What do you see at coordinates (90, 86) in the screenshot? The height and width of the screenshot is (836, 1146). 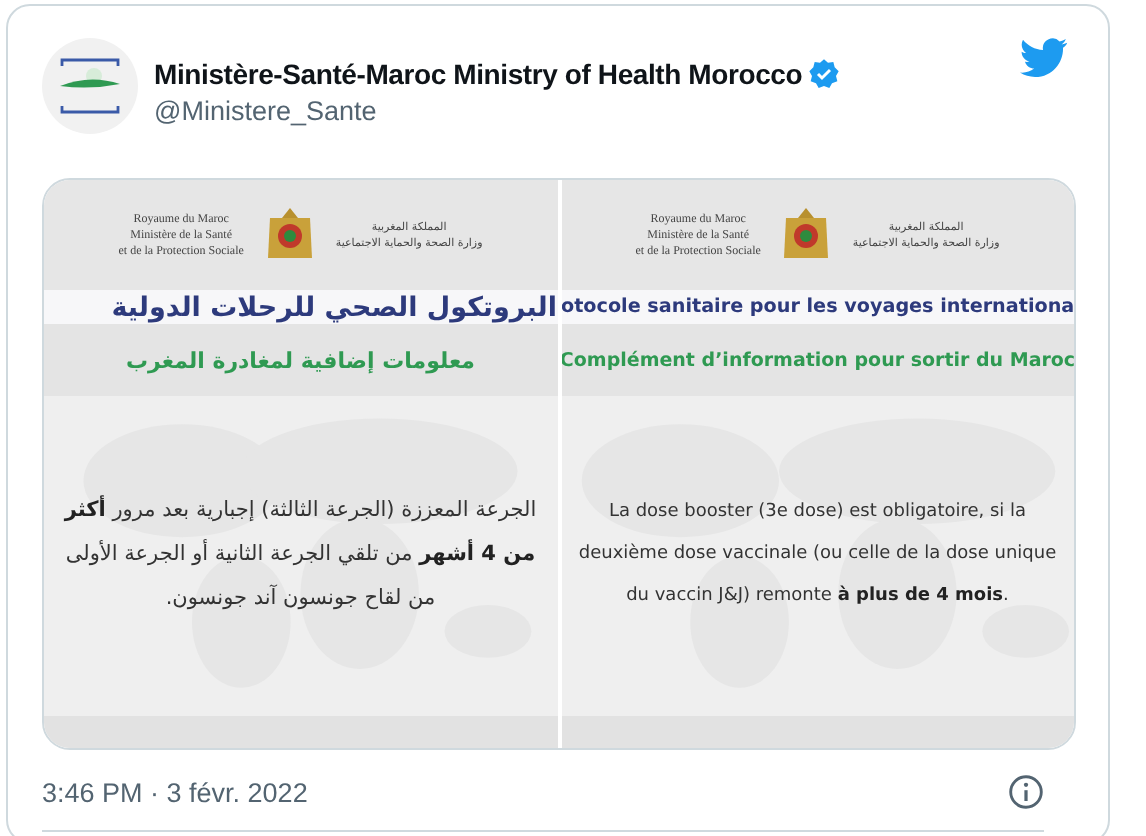 I see `avatar-icon` at bounding box center [90, 86].